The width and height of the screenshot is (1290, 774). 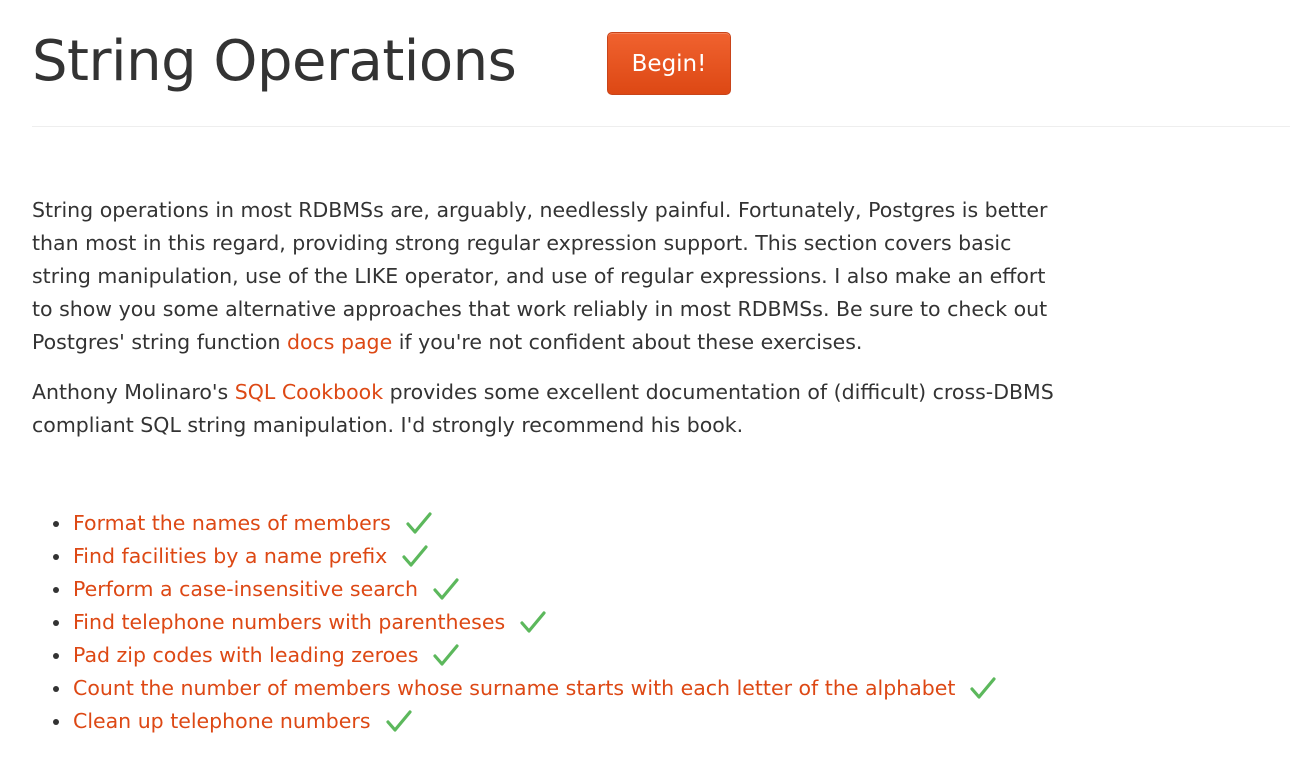 What do you see at coordinates (222, 721) in the screenshot?
I see `exercise-link: Clean up telephone numbers` at bounding box center [222, 721].